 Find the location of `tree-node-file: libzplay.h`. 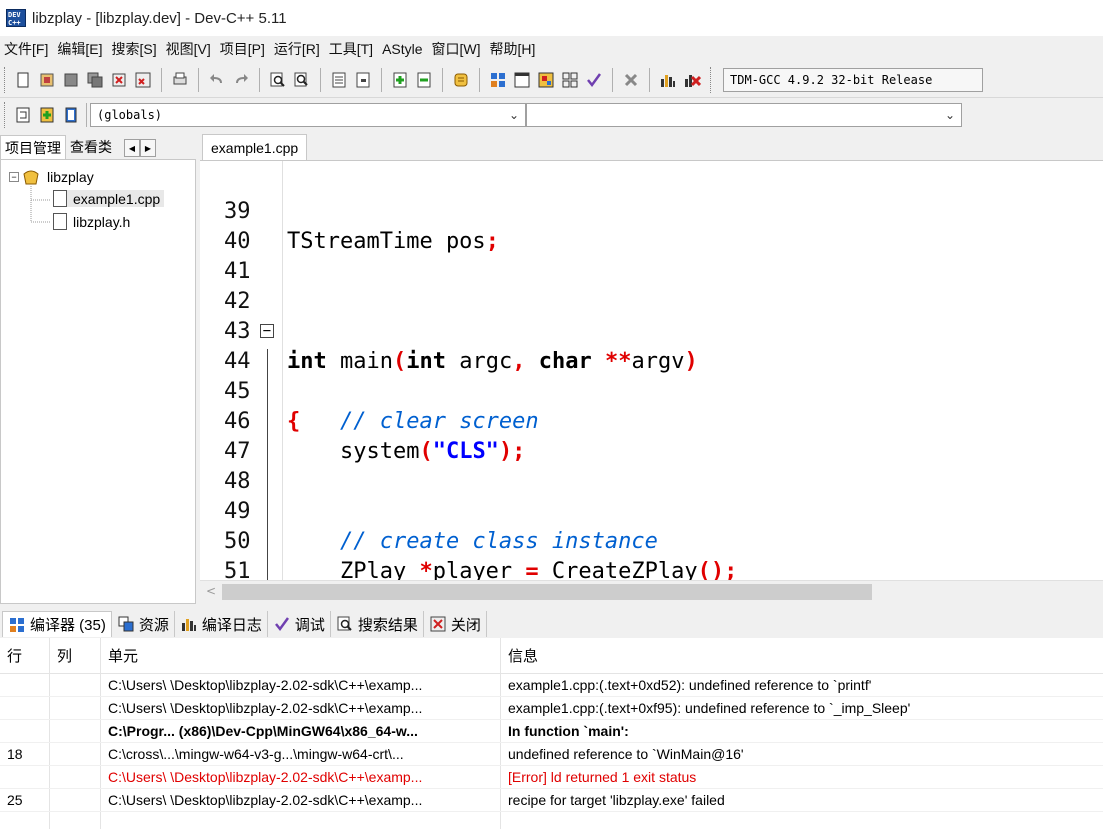

tree-node-file: libzplay.h is located at coordinates (91, 221).